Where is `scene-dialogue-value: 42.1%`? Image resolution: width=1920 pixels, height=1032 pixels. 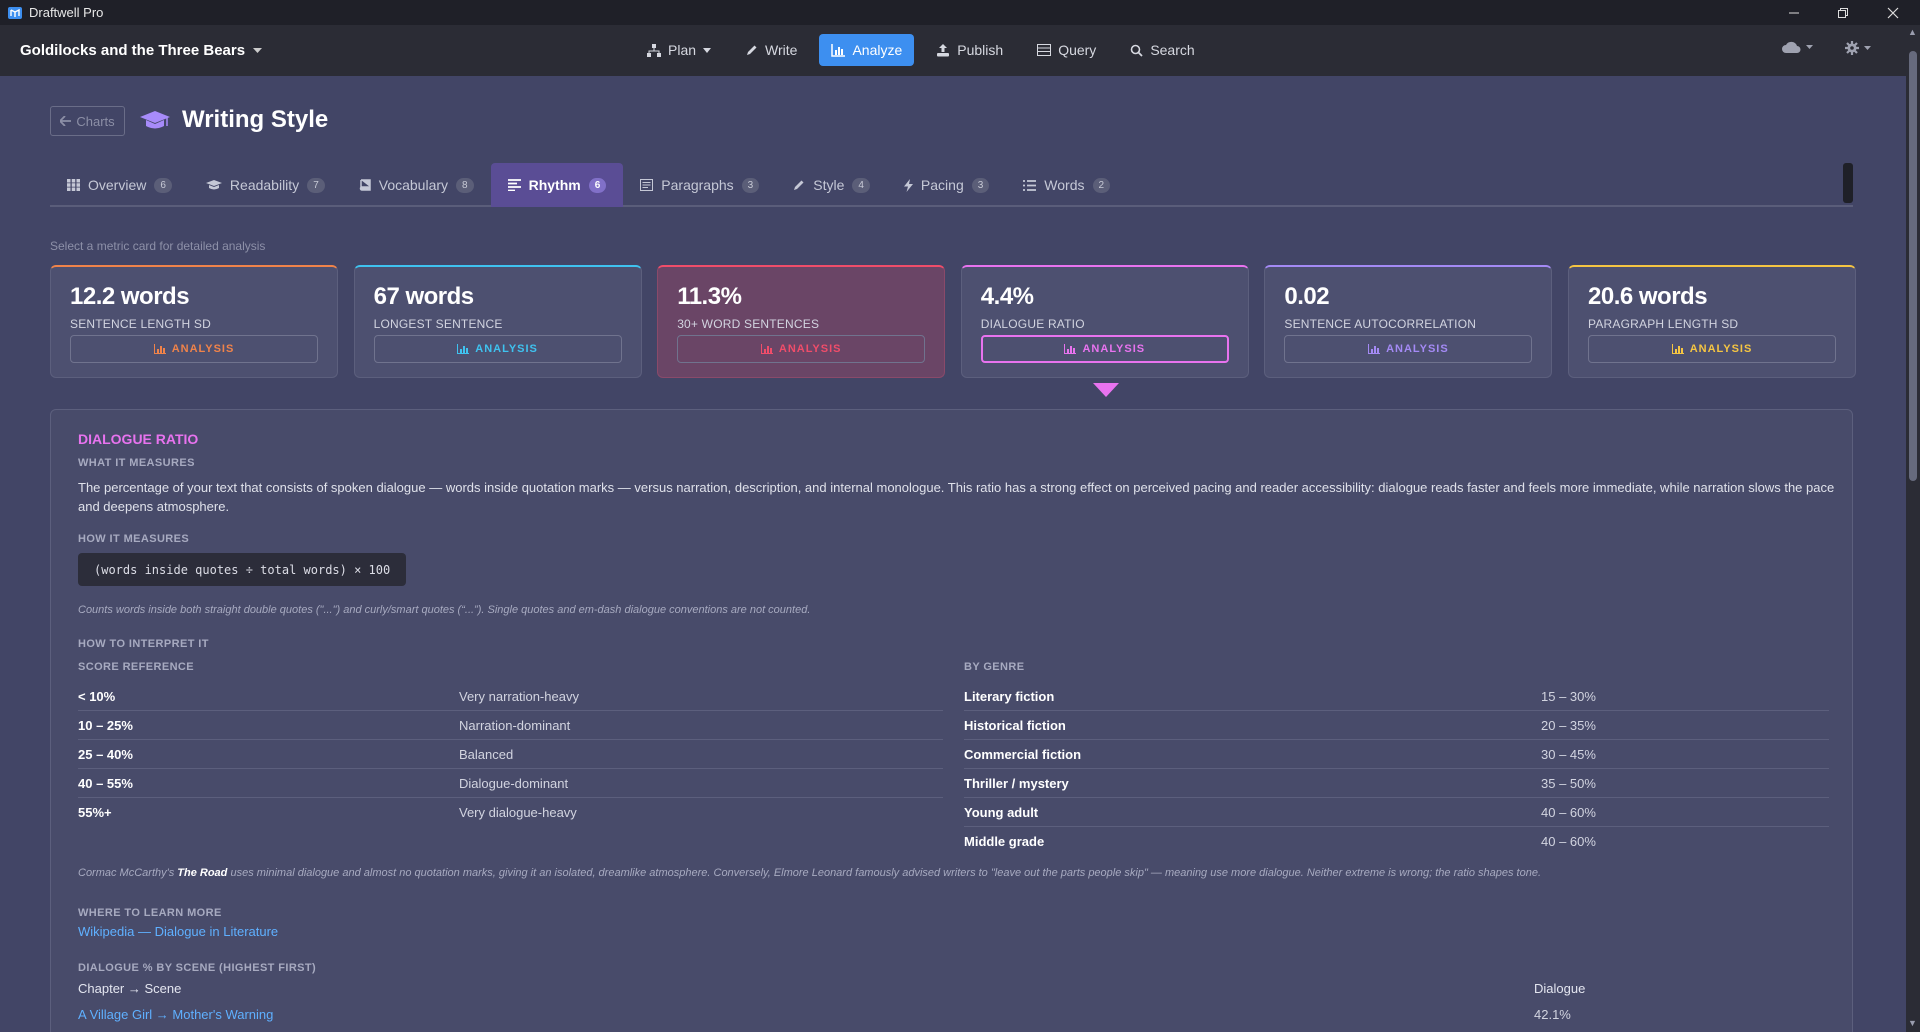 scene-dialogue-value: 42.1% is located at coordinates (1552, 1014).